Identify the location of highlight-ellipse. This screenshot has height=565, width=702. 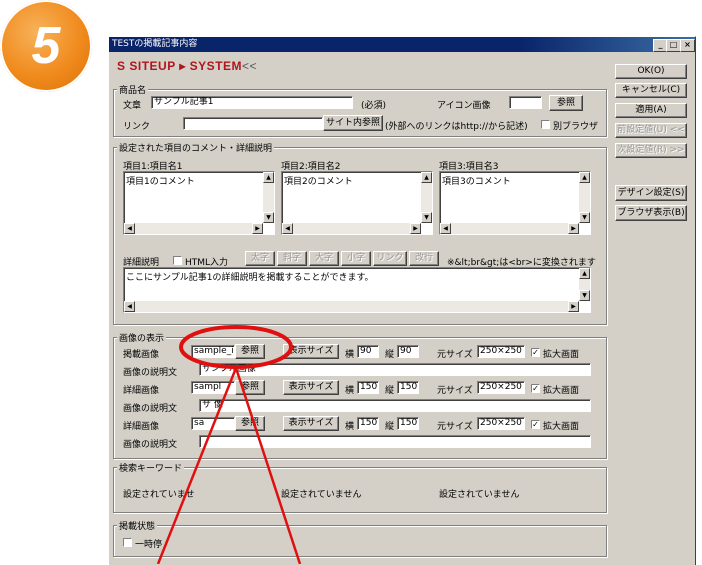
(236, 347).